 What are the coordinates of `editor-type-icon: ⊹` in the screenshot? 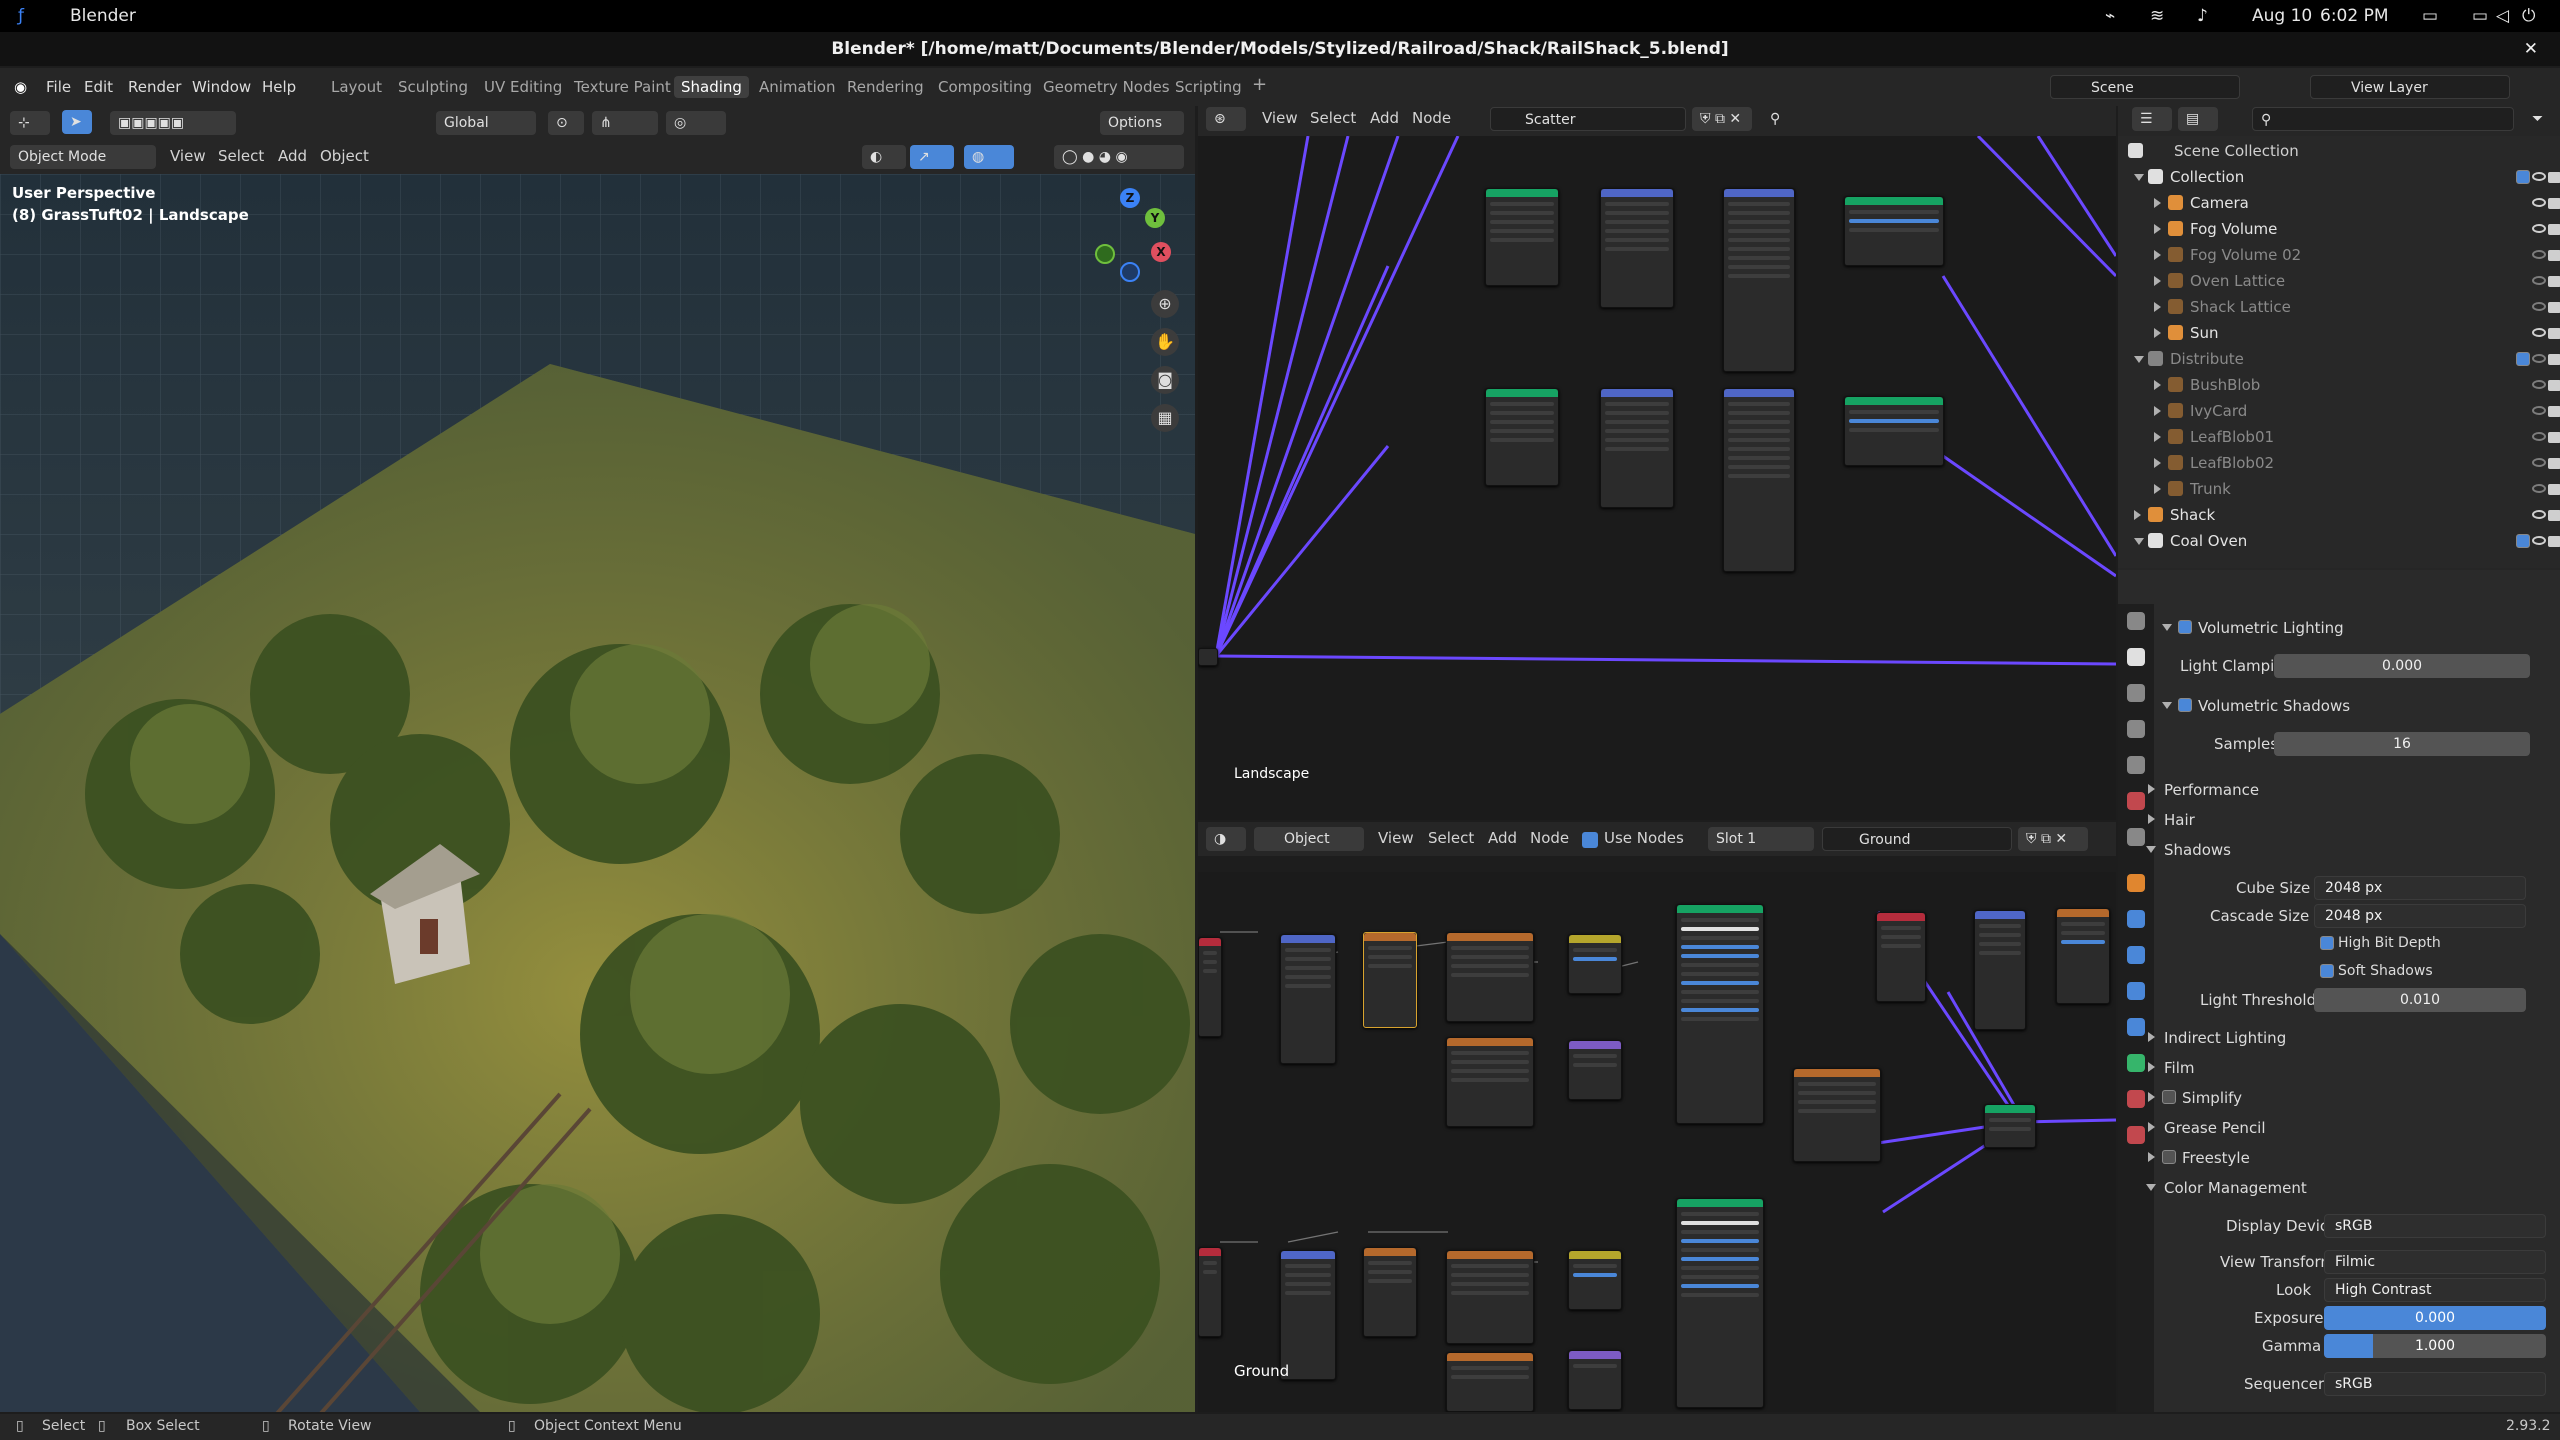 It's located at (30, 123).